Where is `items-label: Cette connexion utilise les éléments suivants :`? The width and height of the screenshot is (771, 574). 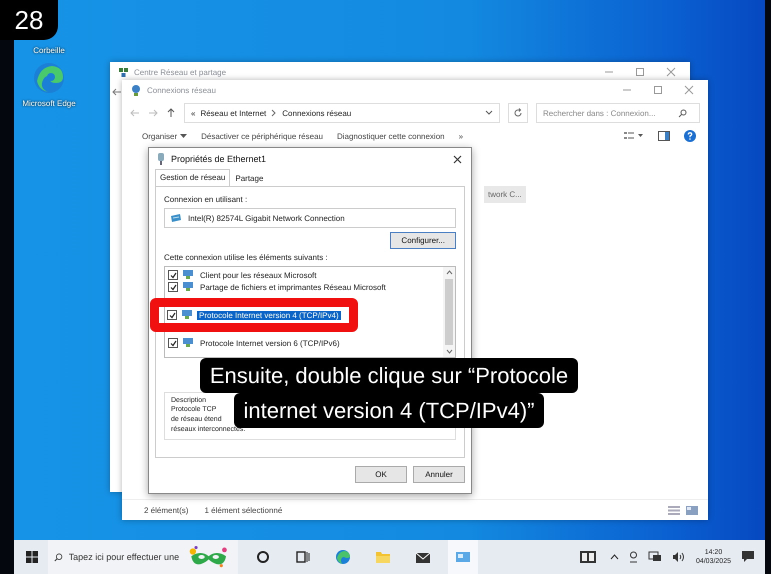
items-label: Cette connexion utilise les éléments suivants : is located at coordinates (246, 257).